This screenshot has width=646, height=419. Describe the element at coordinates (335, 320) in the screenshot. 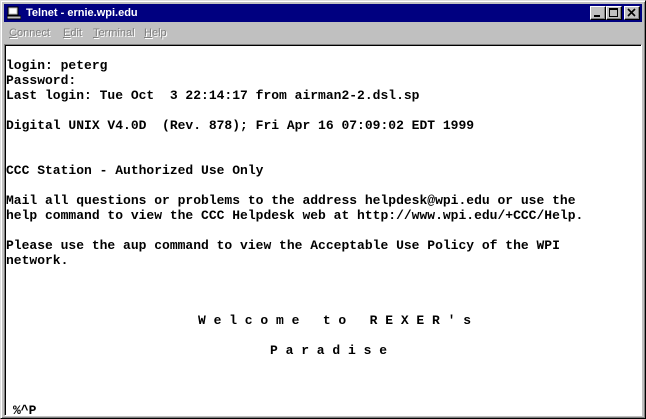

I see `terminal-line-welcome: W e l c o m e t o R E X E R ' s` at that location.